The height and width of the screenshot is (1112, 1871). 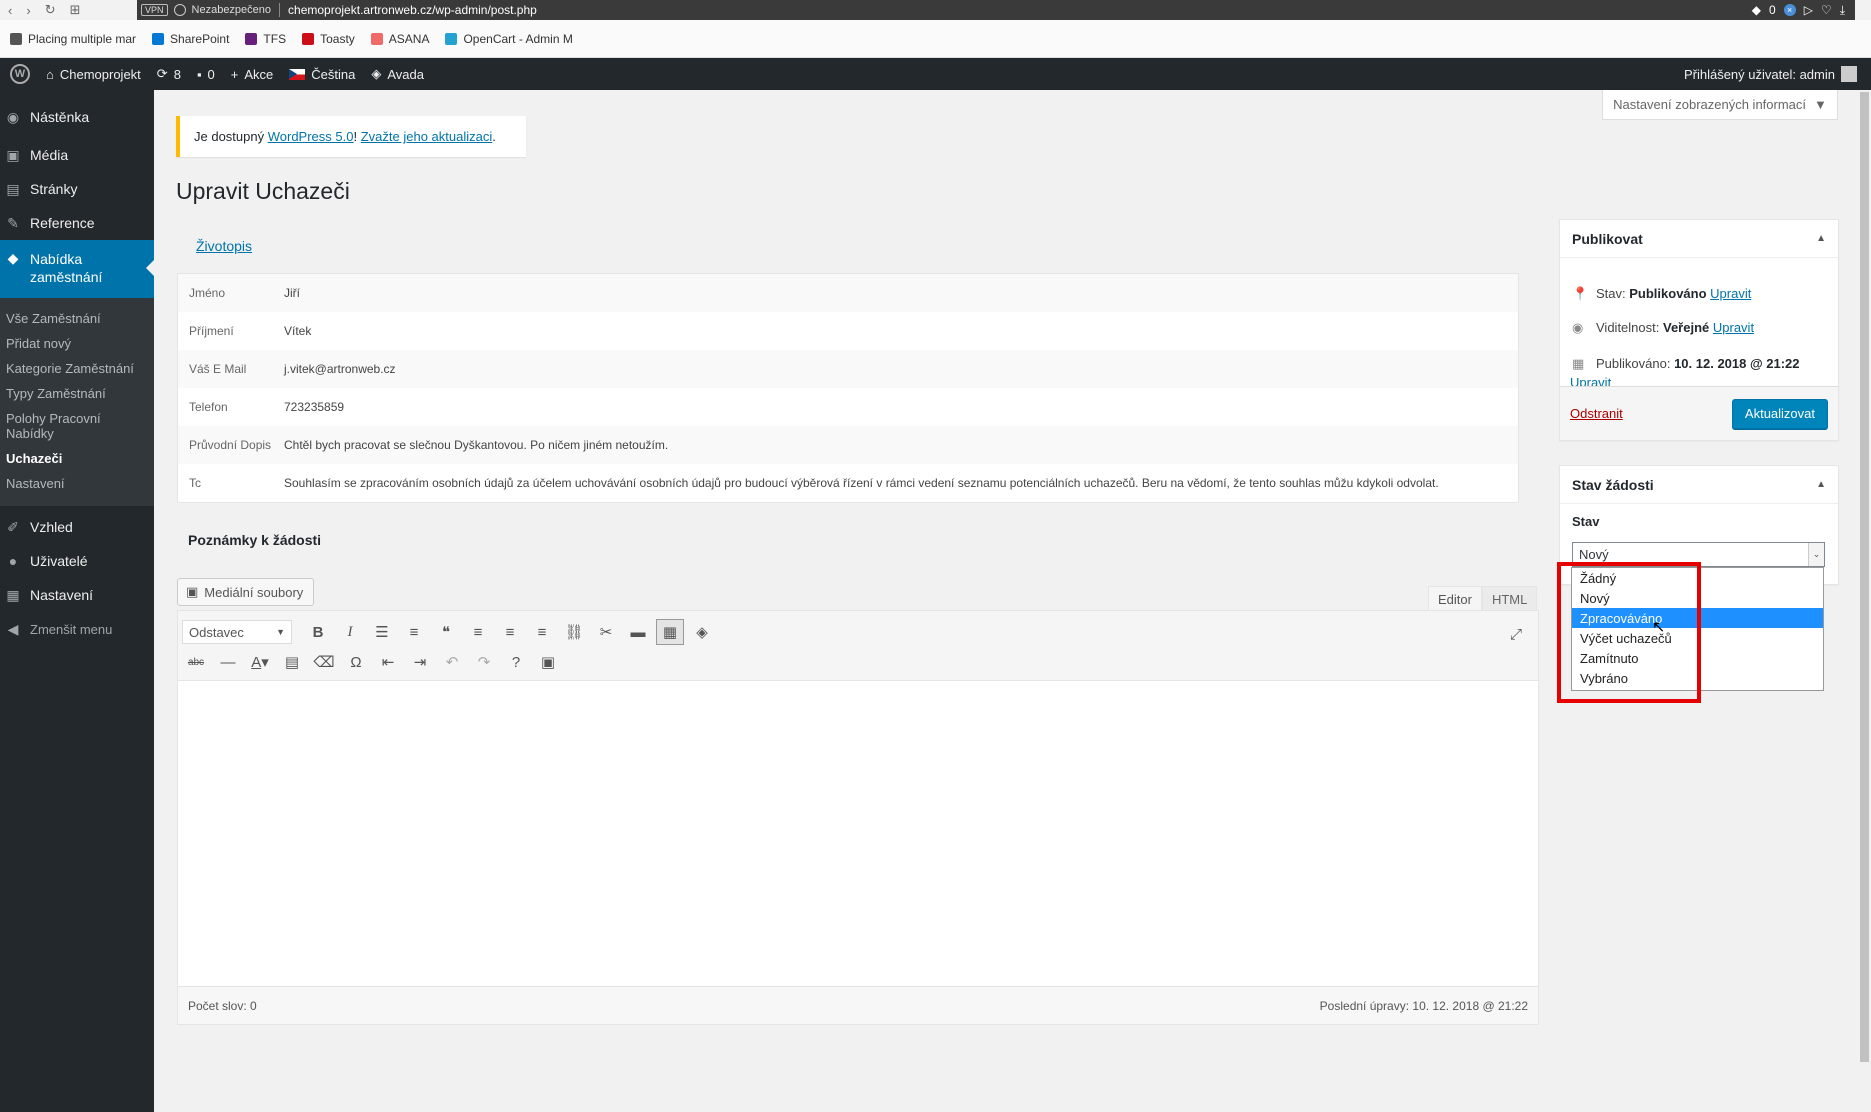 I want to click on language-switch: Čeština, so click(x=322, y=74).